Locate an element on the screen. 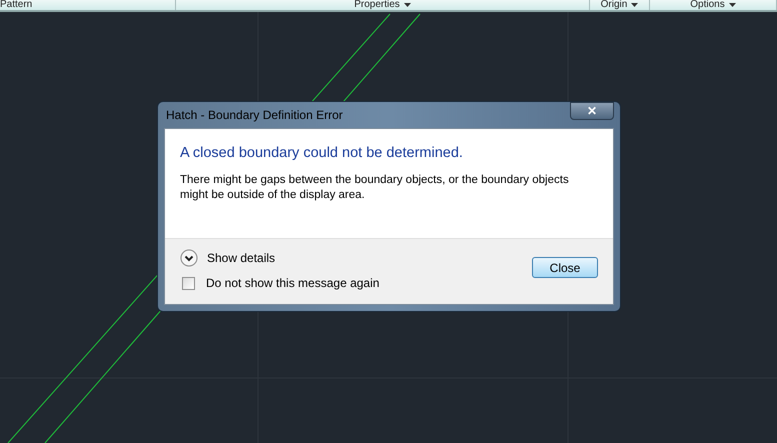  panel-label: Options is located at coordinates (707, 5).